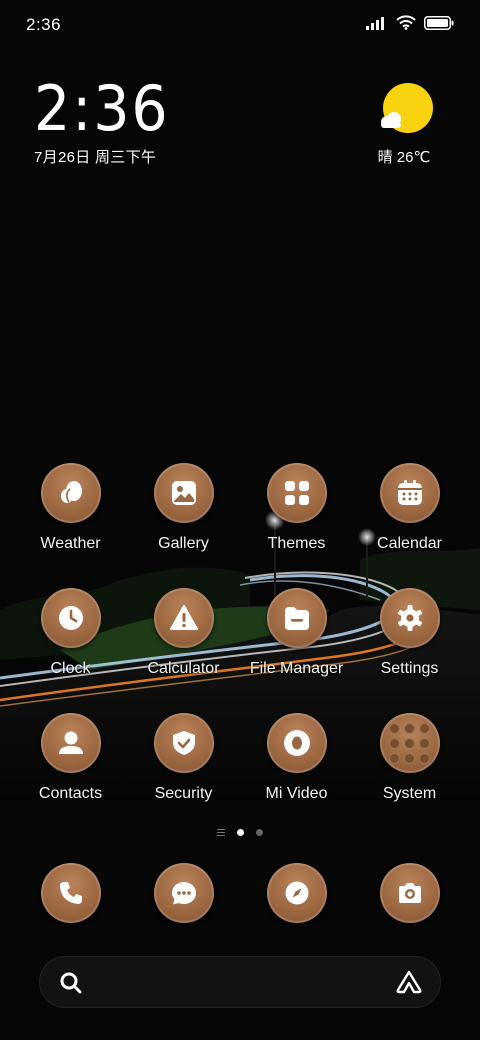  I want to click on app-system-folder: System, so click(409, 764).